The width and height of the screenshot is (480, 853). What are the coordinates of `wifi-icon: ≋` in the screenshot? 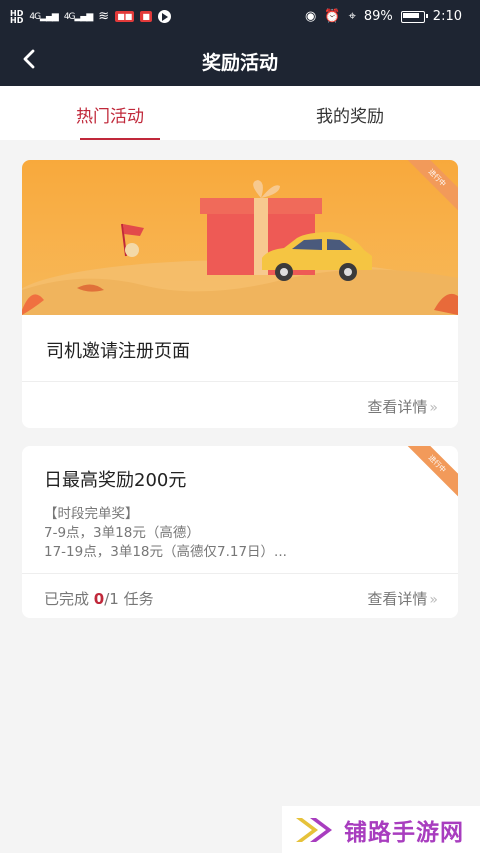 It's located at (104, 16).